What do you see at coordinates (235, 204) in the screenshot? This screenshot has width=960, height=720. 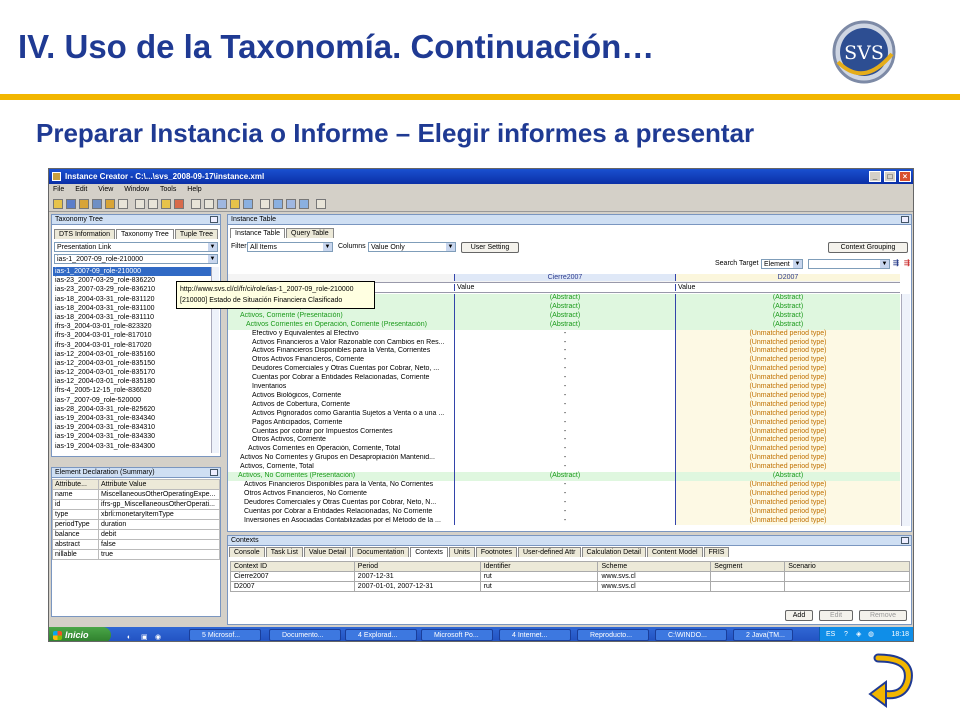 I see `table-icon` at bounding box center [235, 204].